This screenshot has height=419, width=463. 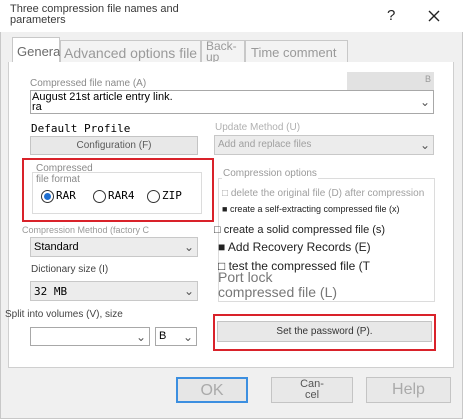 I want to click on tab-time-comment: Time comment, so click(x=296, y=51).